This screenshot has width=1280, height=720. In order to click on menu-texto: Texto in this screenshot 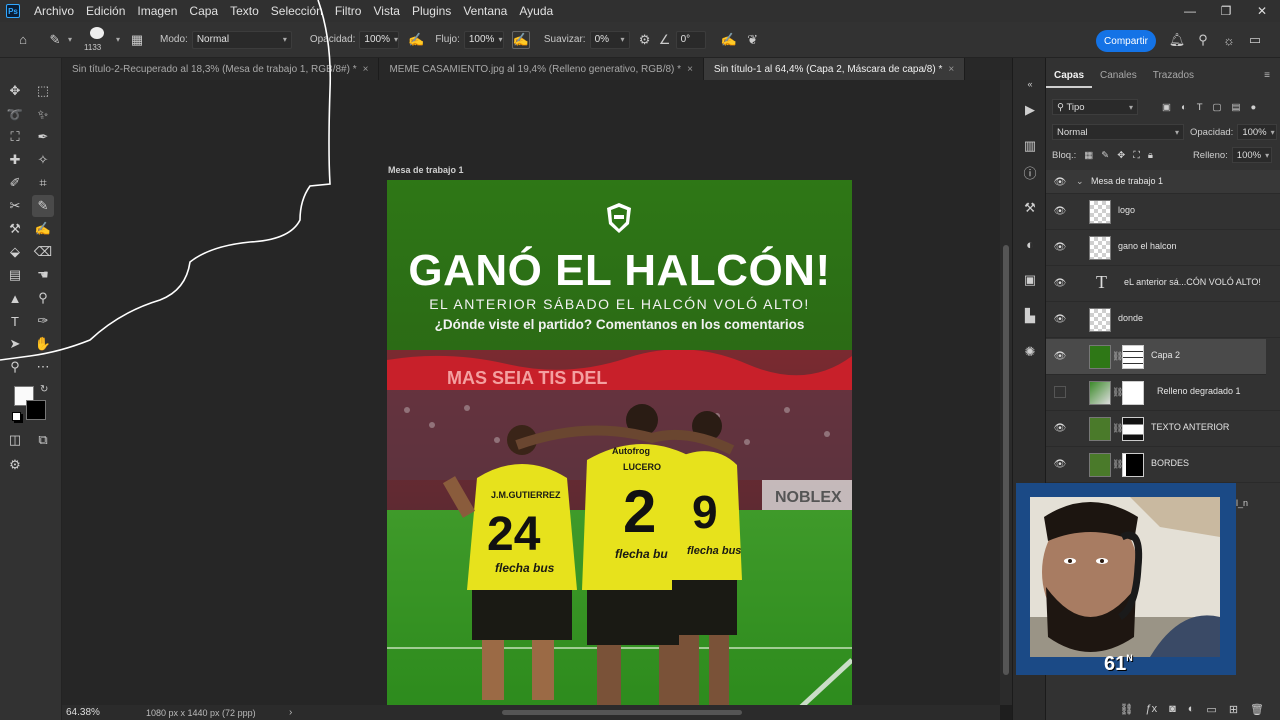, I will do `click(244, 11)`.